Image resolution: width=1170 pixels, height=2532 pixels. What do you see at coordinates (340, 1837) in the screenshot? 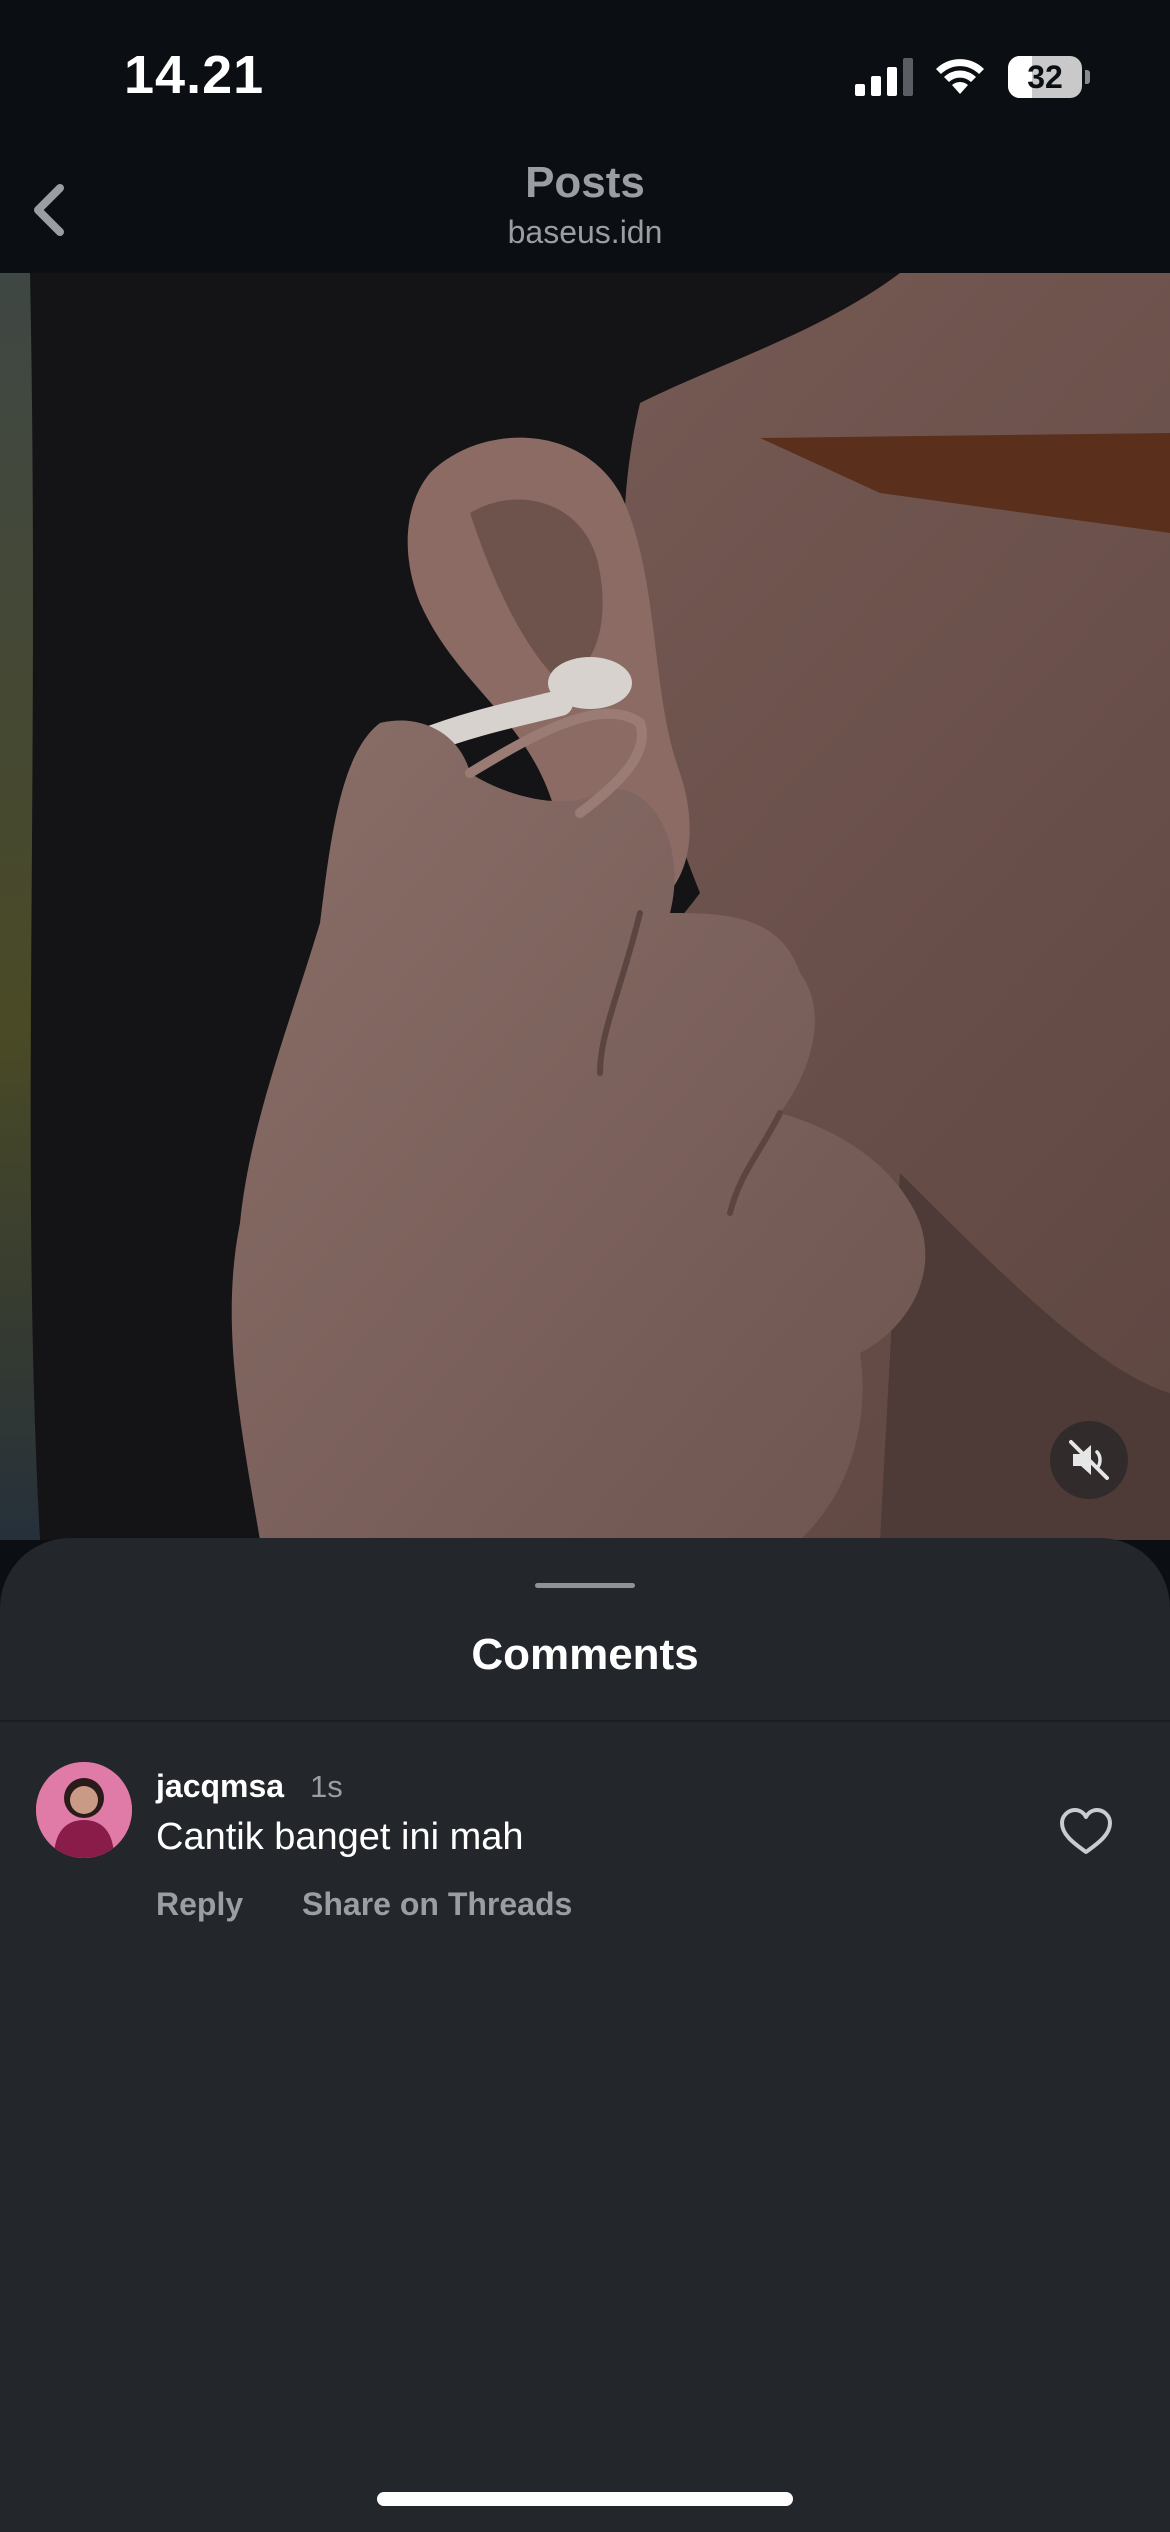
I see `comment-text: Cantik banget ini mah` at bounding box center [340, 1837].